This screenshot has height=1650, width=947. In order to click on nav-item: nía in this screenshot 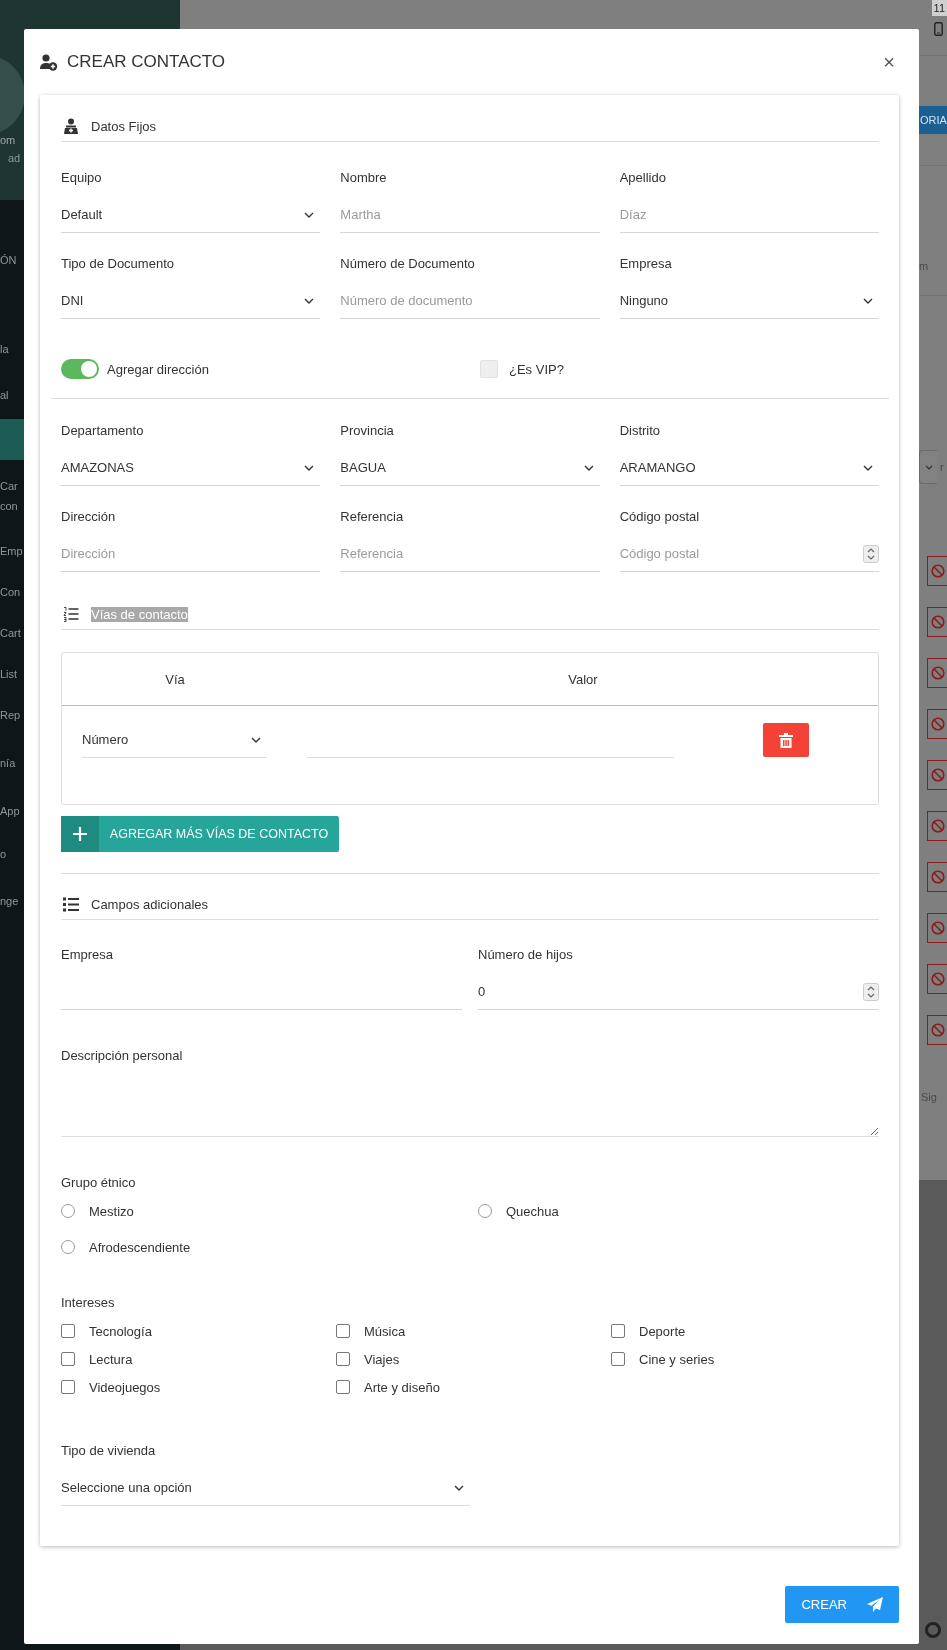, I will do `click(11, 763)`.